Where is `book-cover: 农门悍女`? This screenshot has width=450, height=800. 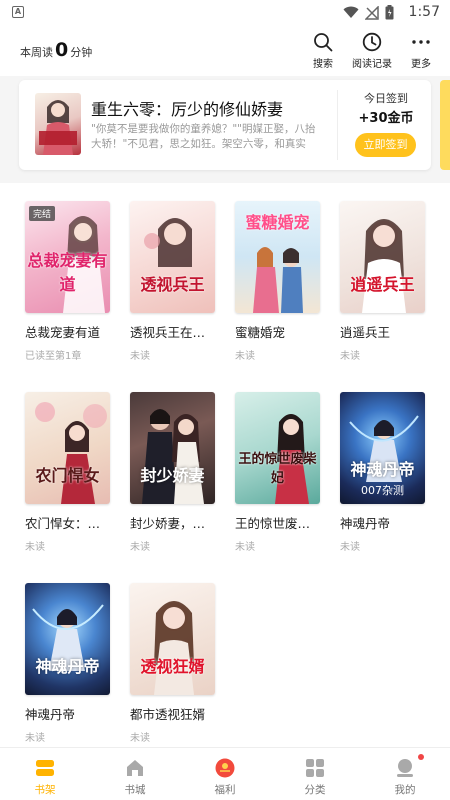
book-cover: 农门悍女 is located at coordinates (67, 448).